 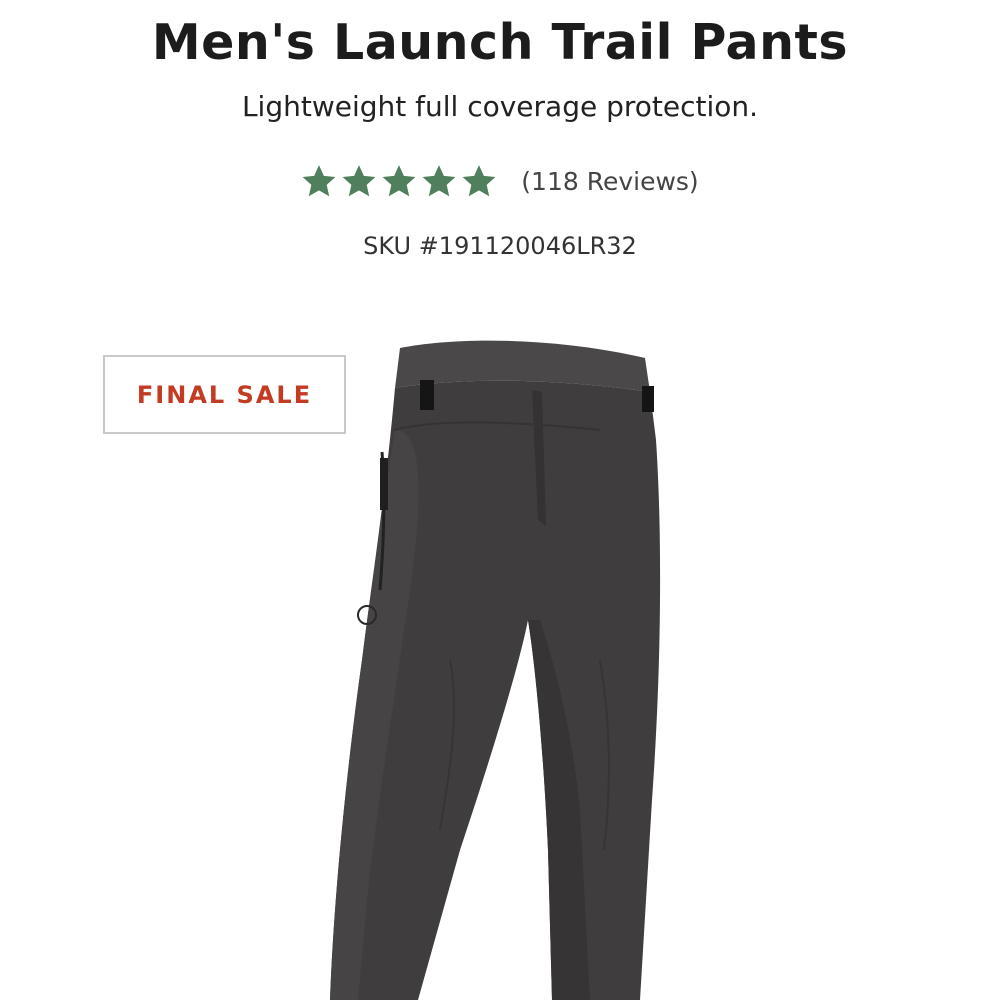 What do you see at coordinates (609, 181) in the screenshot?
I see `reviews-link: (118 Reviews)` at bounding box center [609, 181].